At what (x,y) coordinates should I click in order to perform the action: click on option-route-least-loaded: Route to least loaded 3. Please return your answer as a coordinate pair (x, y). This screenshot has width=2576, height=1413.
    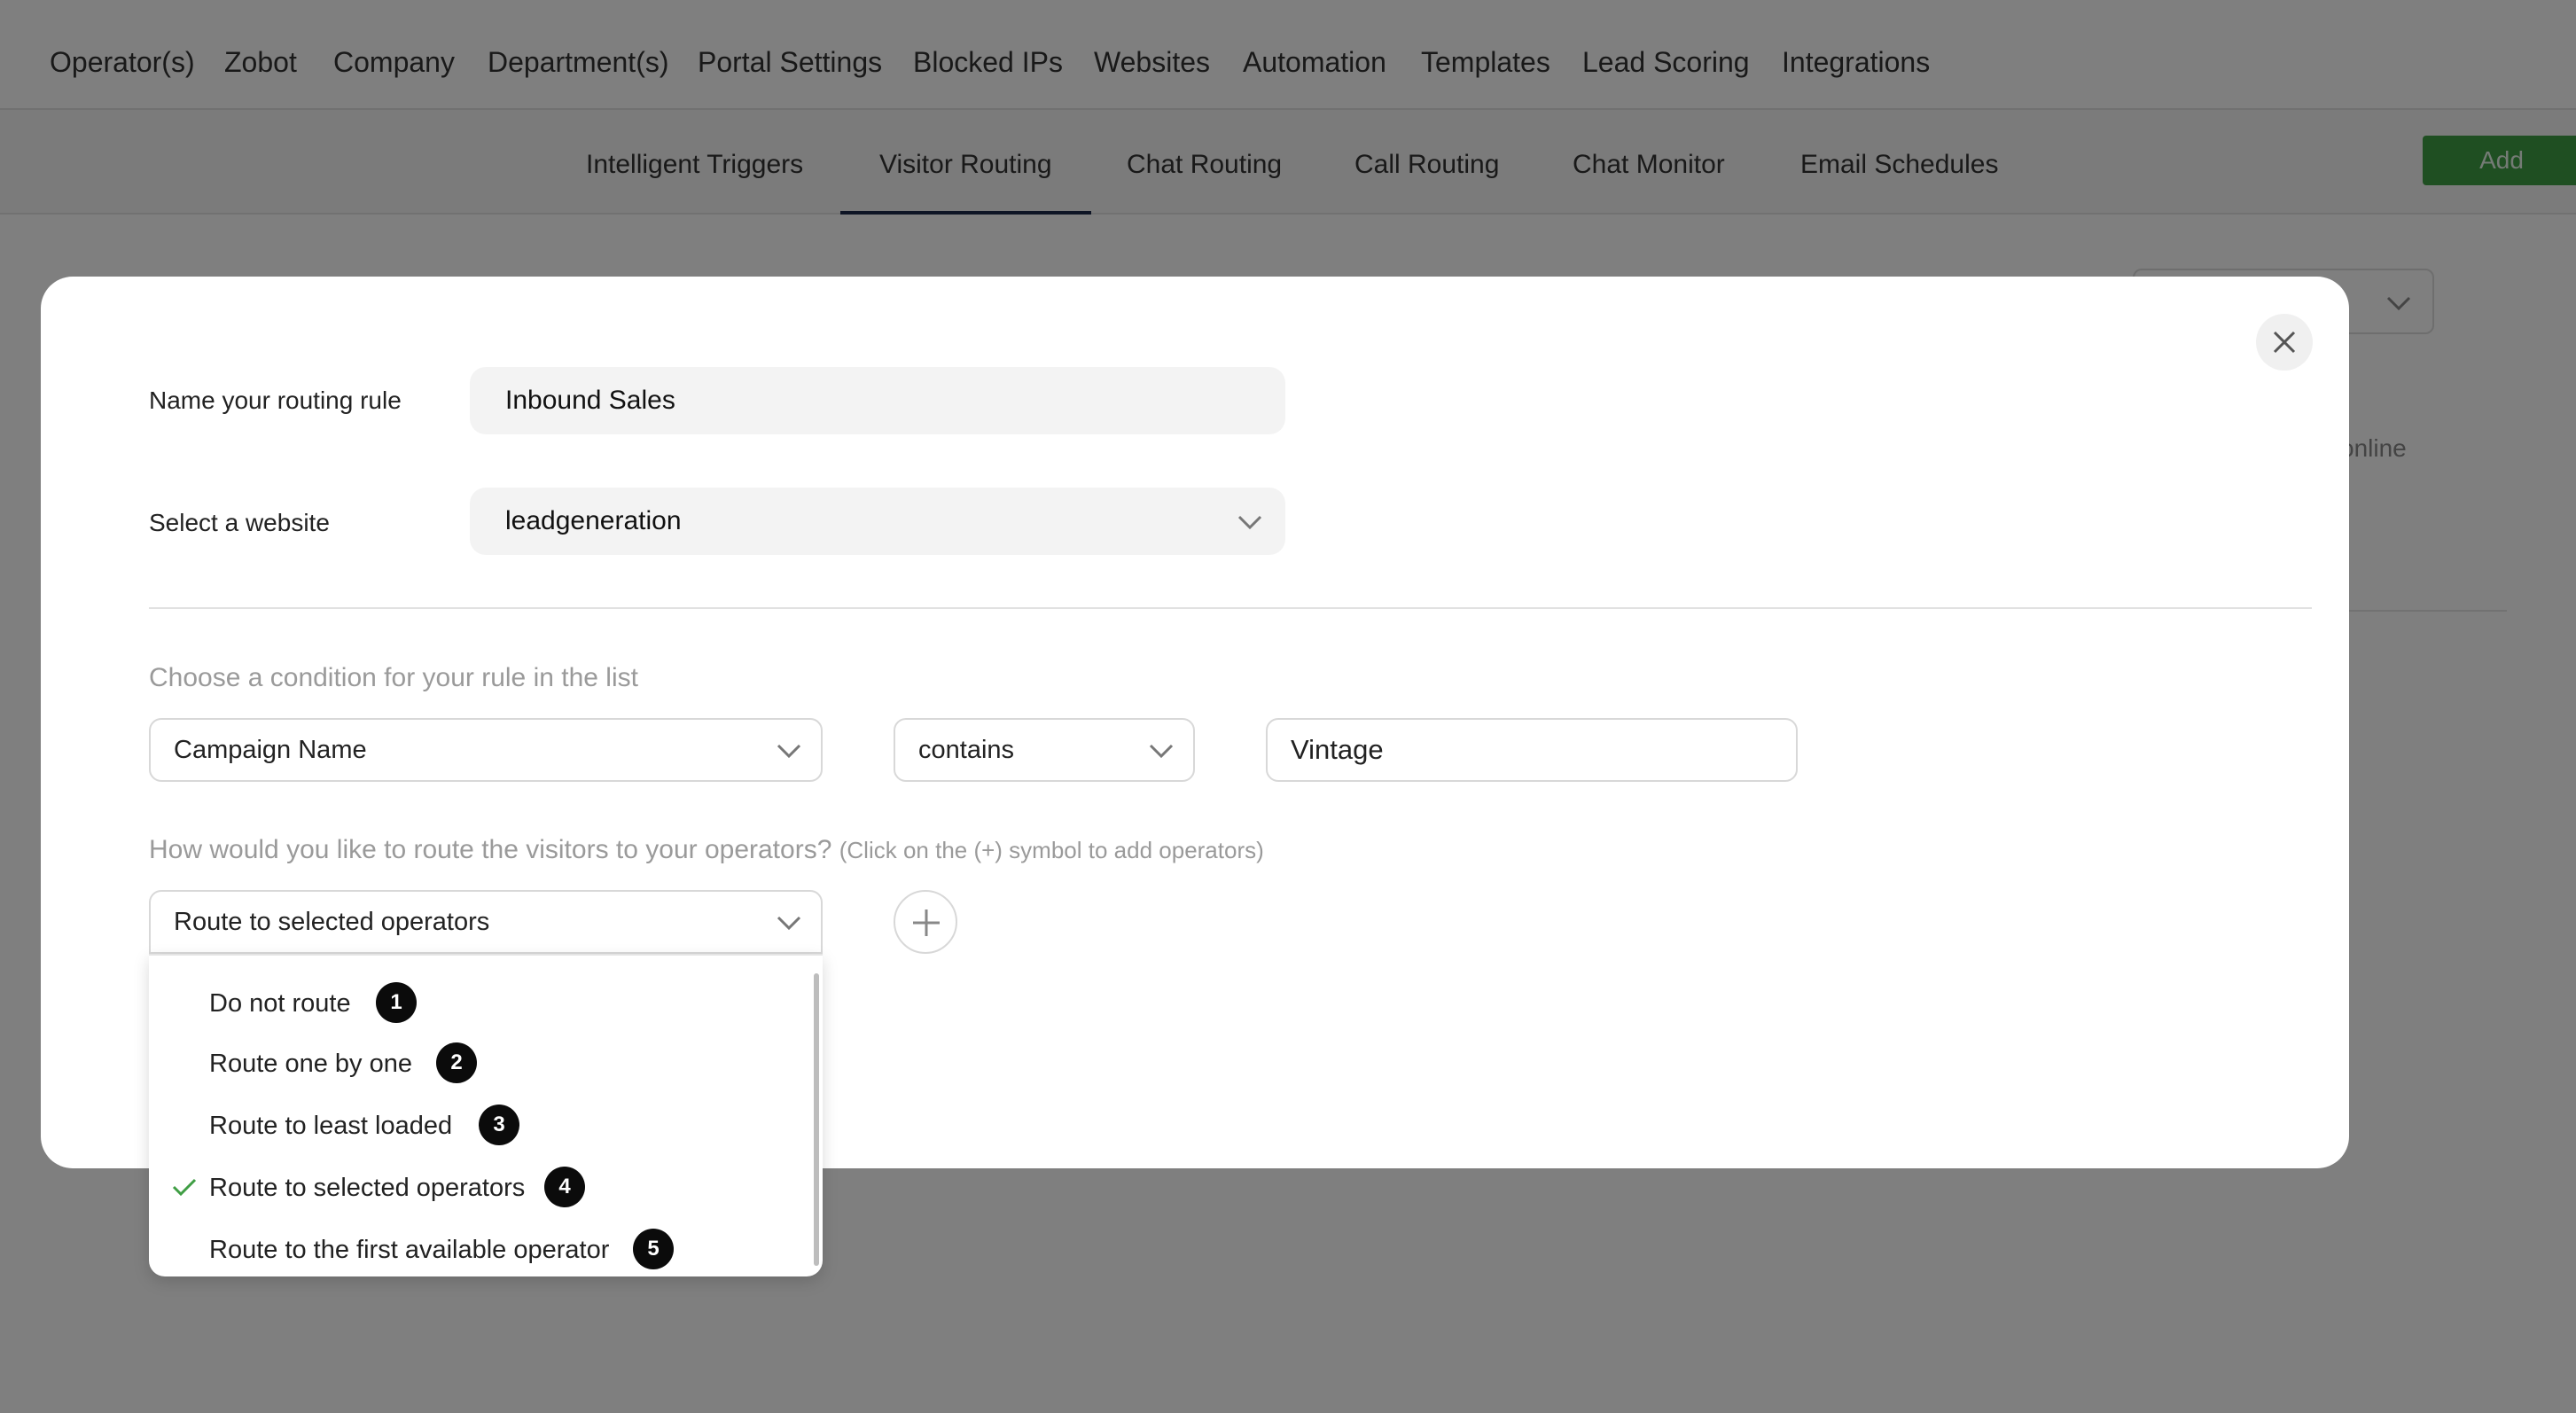
    Looking at the image, I should click on (477, 1127).